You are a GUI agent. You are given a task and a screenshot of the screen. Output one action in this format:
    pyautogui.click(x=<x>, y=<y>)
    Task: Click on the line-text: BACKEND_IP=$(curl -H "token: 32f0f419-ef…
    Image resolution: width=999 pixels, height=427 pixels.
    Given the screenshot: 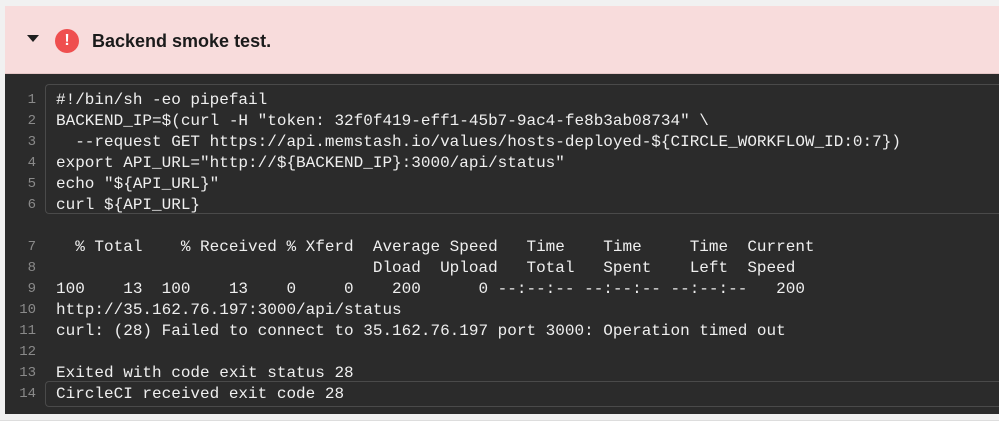 What is the action you would take?
    pyautogui.click(x=382, y=121)
    